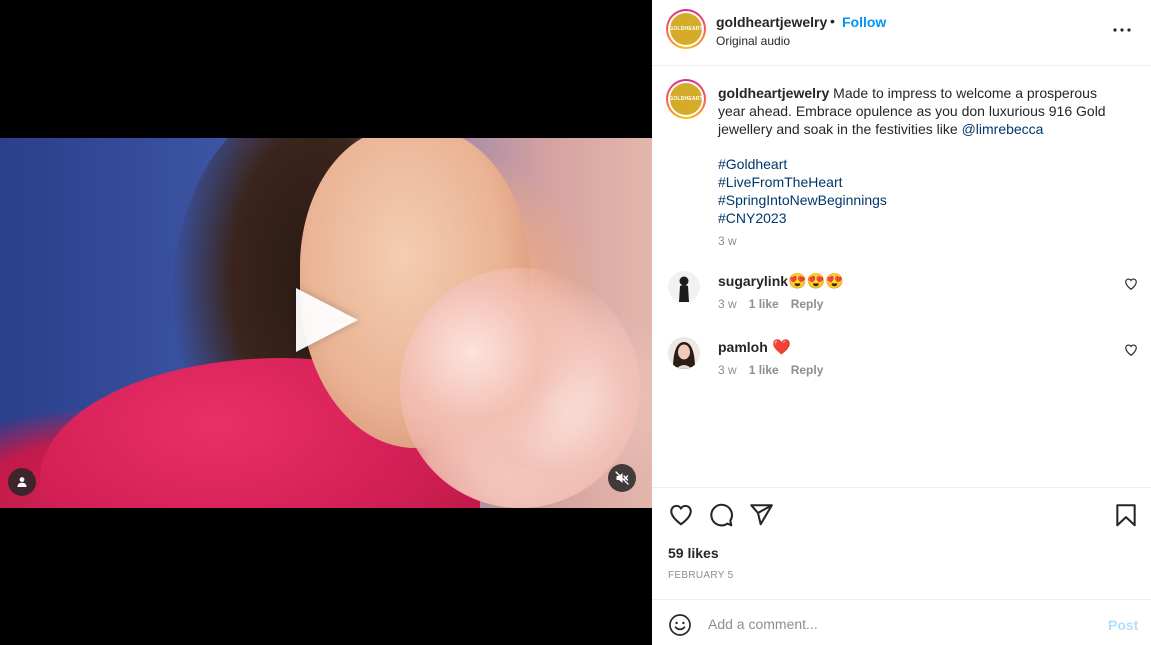 Image resolution: width=1151 pixels, height=645 pixels. What do you see at coordinates (773, 93) in the screenshot?
I see `caption-username: goldheartjewelry` at bounding box center [773, 93].